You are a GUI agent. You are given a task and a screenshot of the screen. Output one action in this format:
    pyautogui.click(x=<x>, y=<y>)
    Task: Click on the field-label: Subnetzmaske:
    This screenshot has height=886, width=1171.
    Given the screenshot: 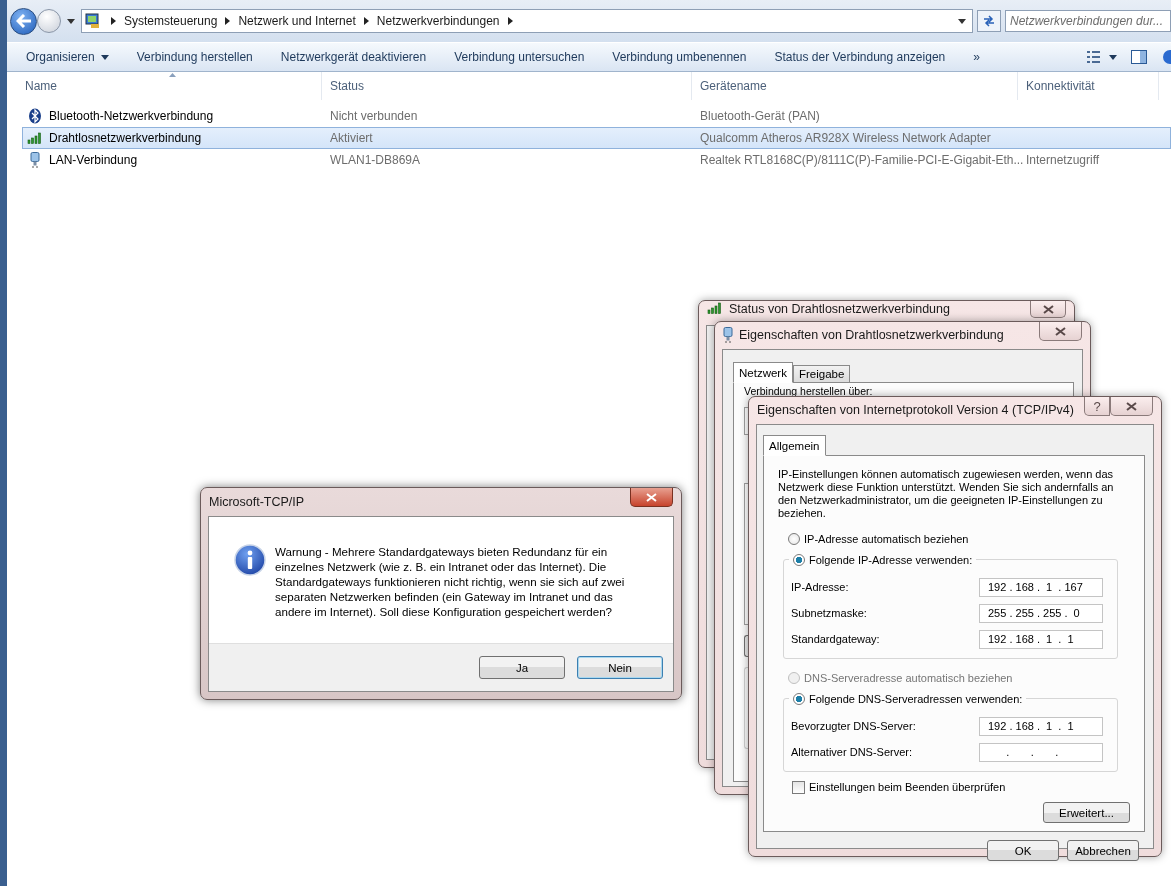 What is the action you would take?
    pyautogui.click(x=829, y=613)
    